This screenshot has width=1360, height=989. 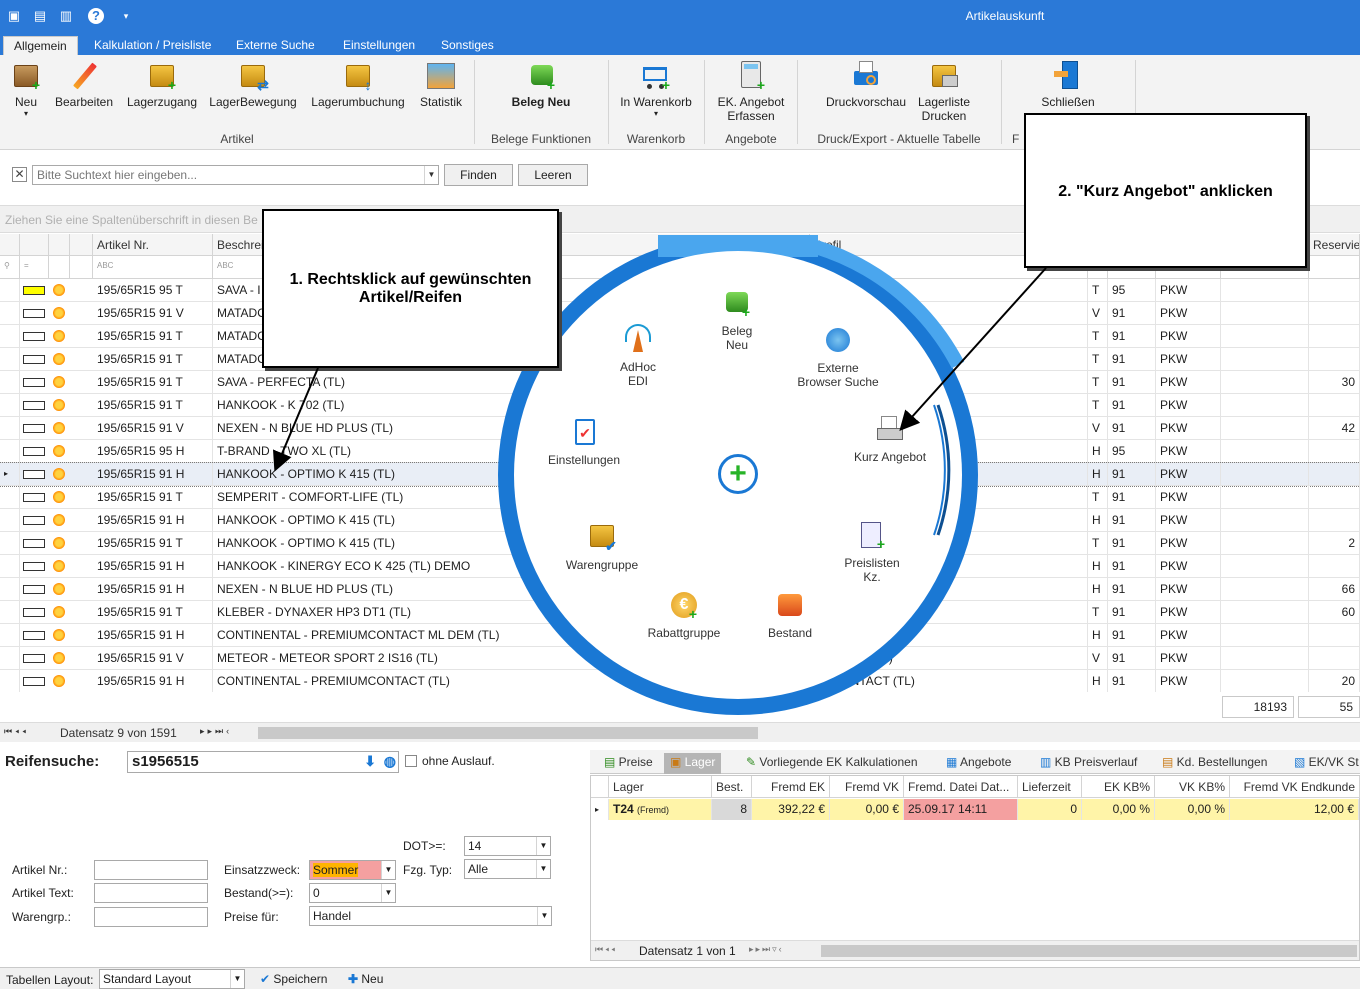 I want to click on summer-tire-icon, so click(x=59, y=543).